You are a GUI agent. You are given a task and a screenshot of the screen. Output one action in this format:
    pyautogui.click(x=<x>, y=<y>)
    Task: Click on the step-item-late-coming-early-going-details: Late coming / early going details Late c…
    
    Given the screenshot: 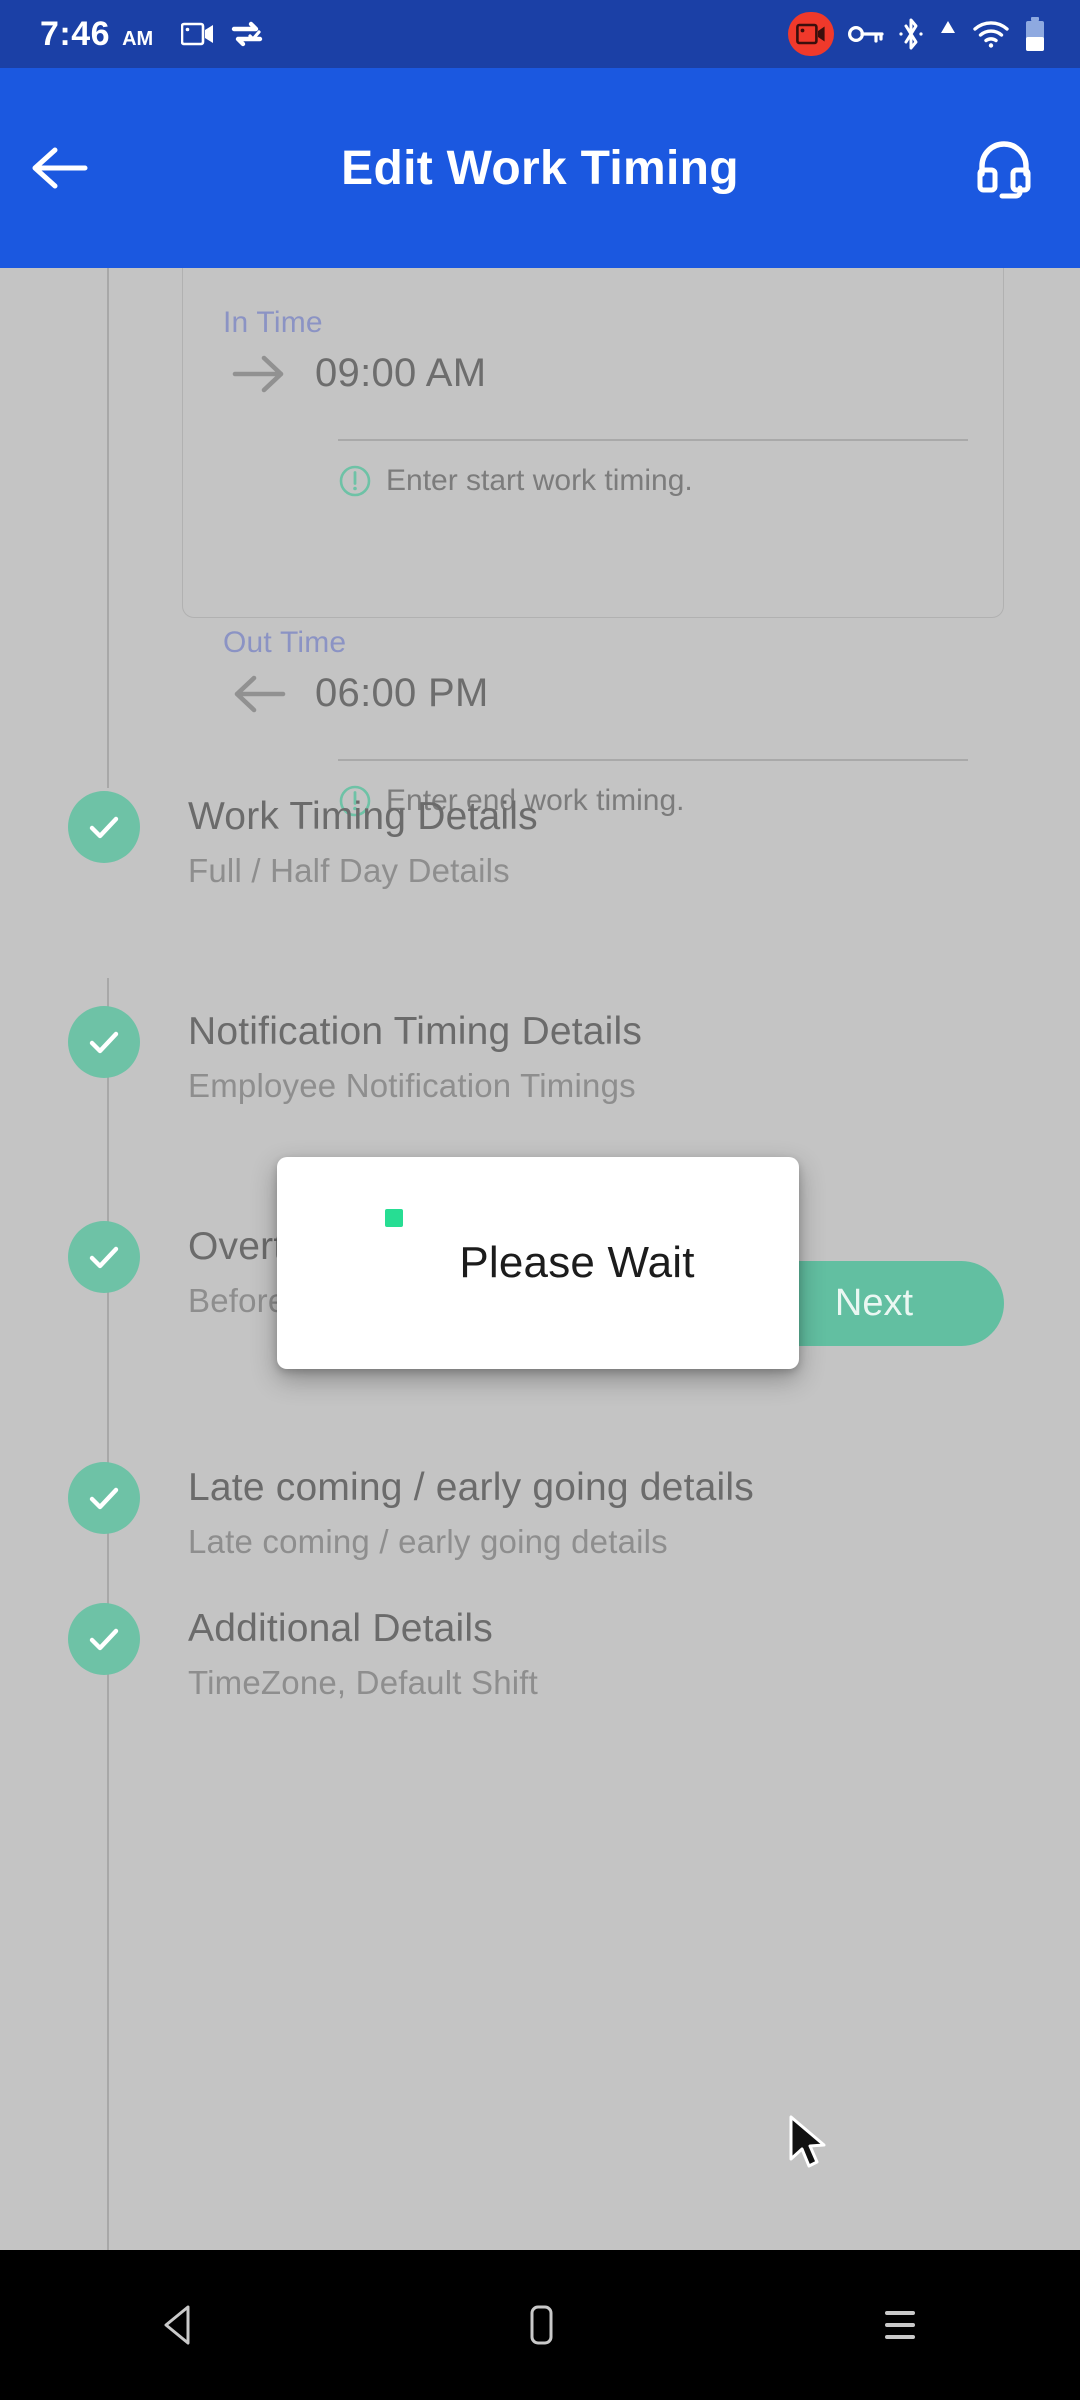 What is the action you would take?
    pyautogui.click(x=411, y=1511)
    